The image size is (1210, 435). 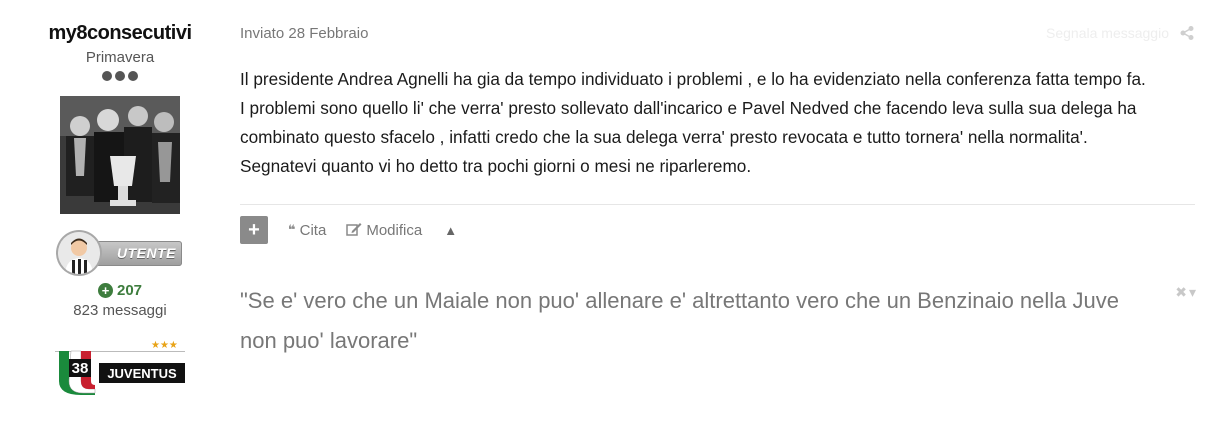 I want to click on juventus-logo: ★★★ 38 JUVENTUS, so click(x=120, y=367).